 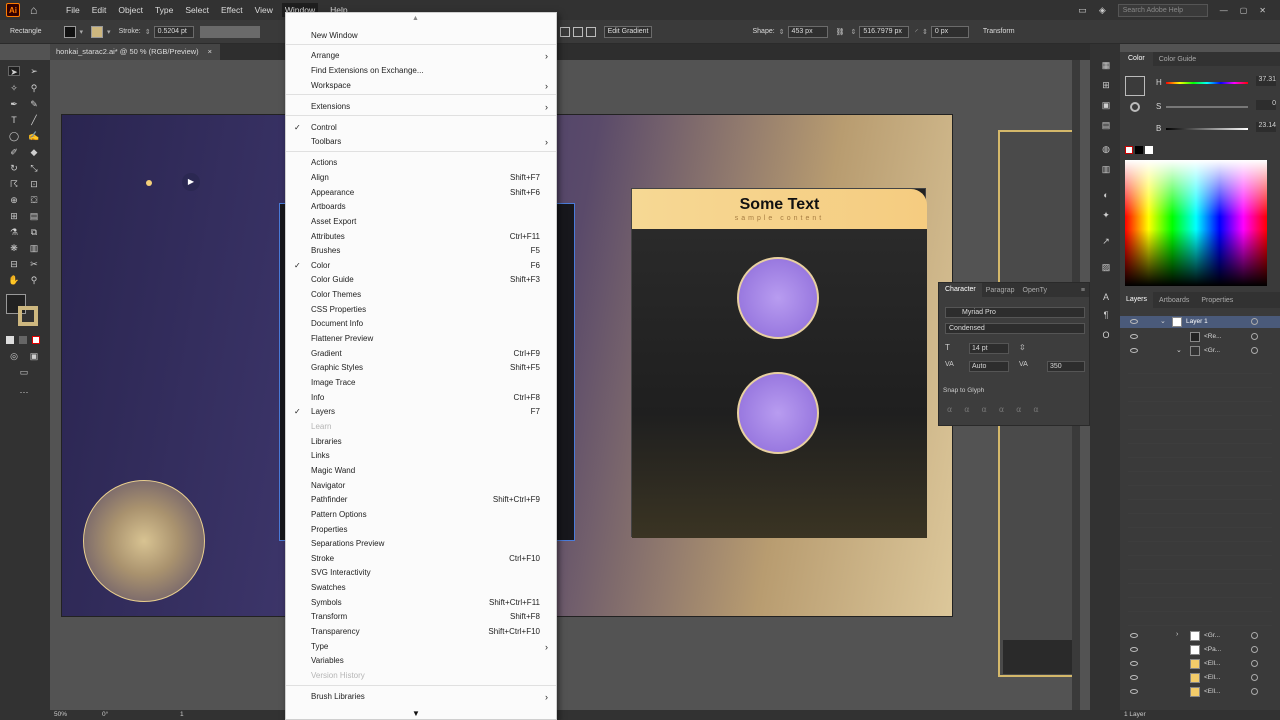 I want to click on blend-icon: ⧉, so click(x=34, y=232).